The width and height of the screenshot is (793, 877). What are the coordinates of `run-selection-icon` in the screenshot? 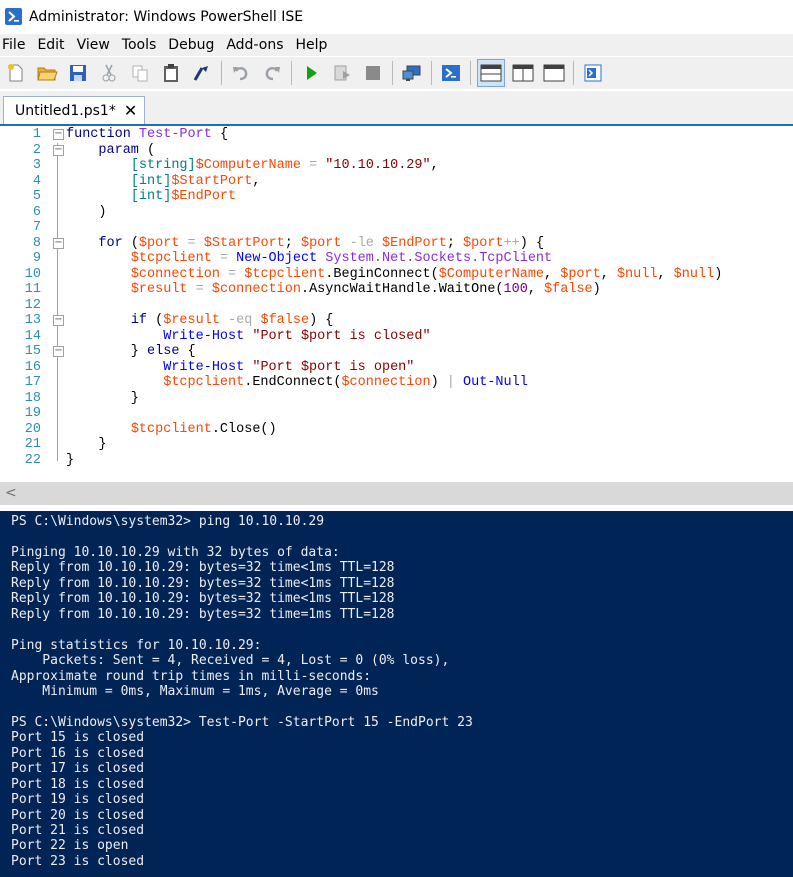 It's located at (342, 73).